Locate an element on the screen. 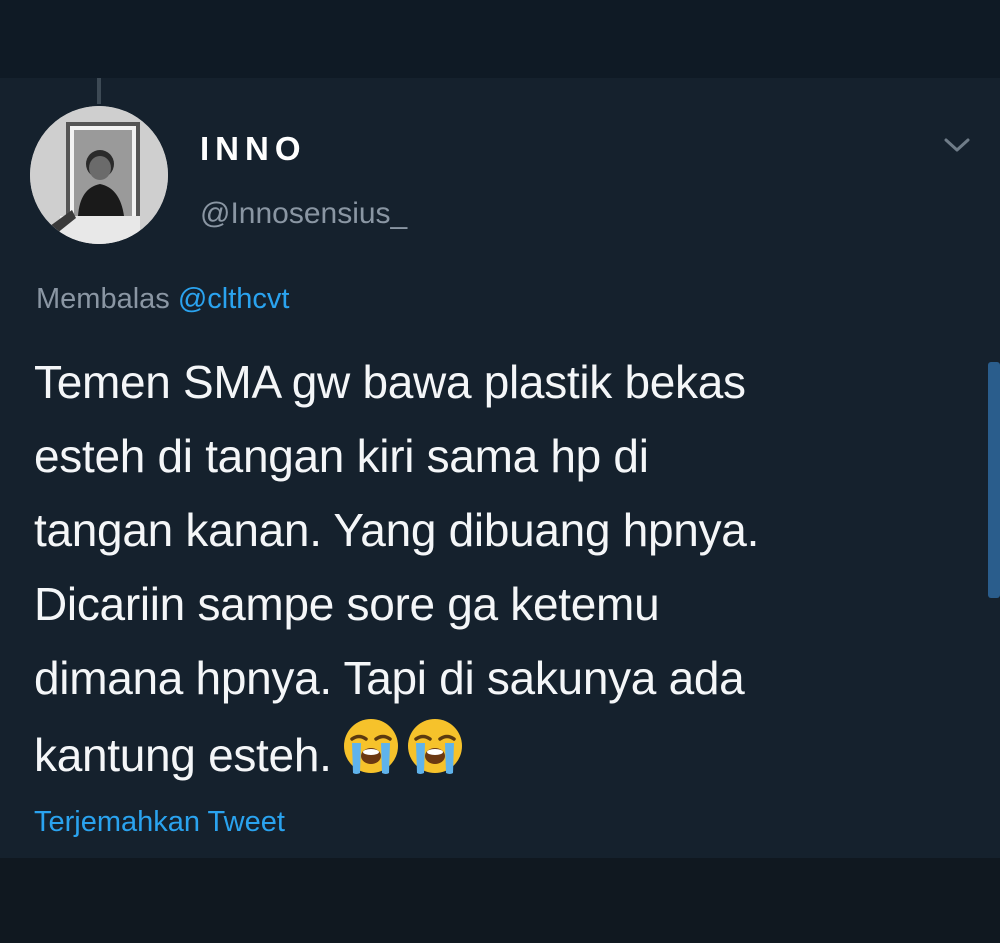  scrollbar is located at coordinates (994, 480).